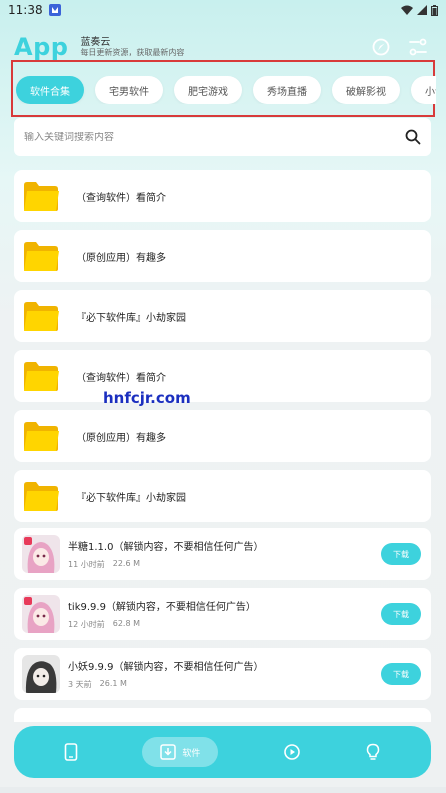 This screenshot has width=446, height=793. What do you see at coordinates (381, 47) in the screenshot?
I see `compass-icon` at bounding box center [381, 47].